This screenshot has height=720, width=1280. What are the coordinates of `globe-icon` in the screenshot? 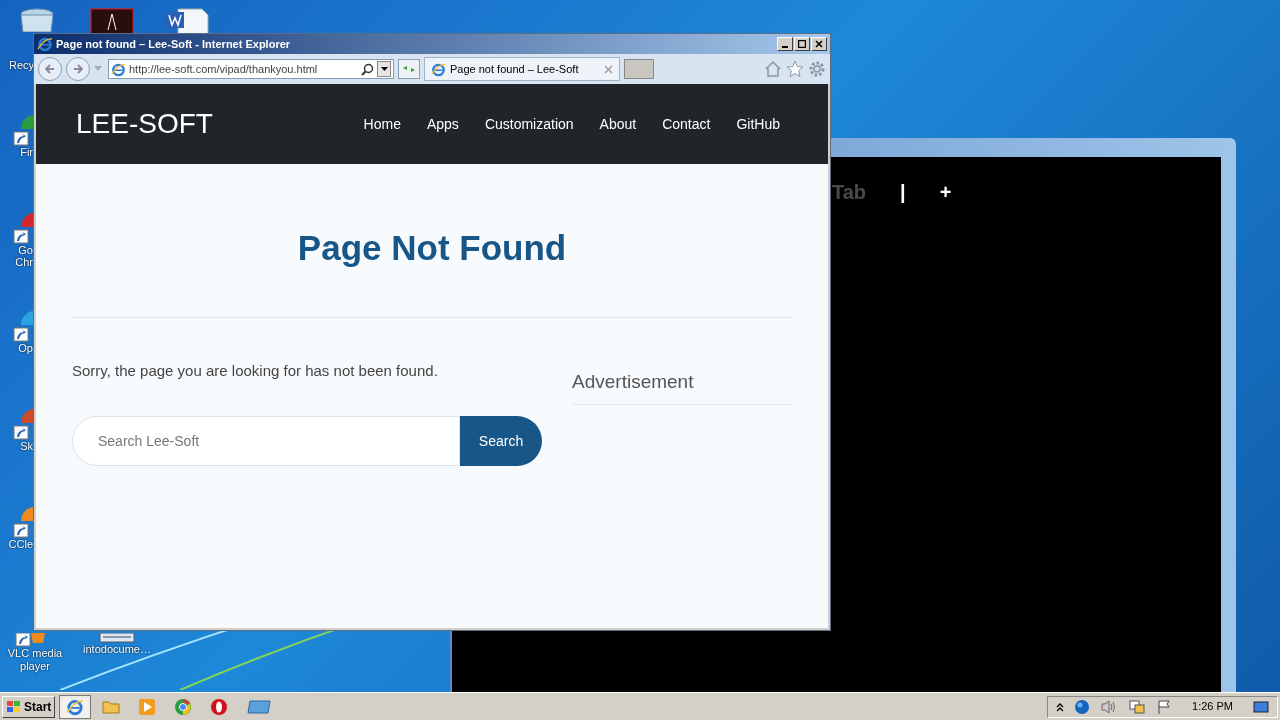 It's located at (1082, 706).